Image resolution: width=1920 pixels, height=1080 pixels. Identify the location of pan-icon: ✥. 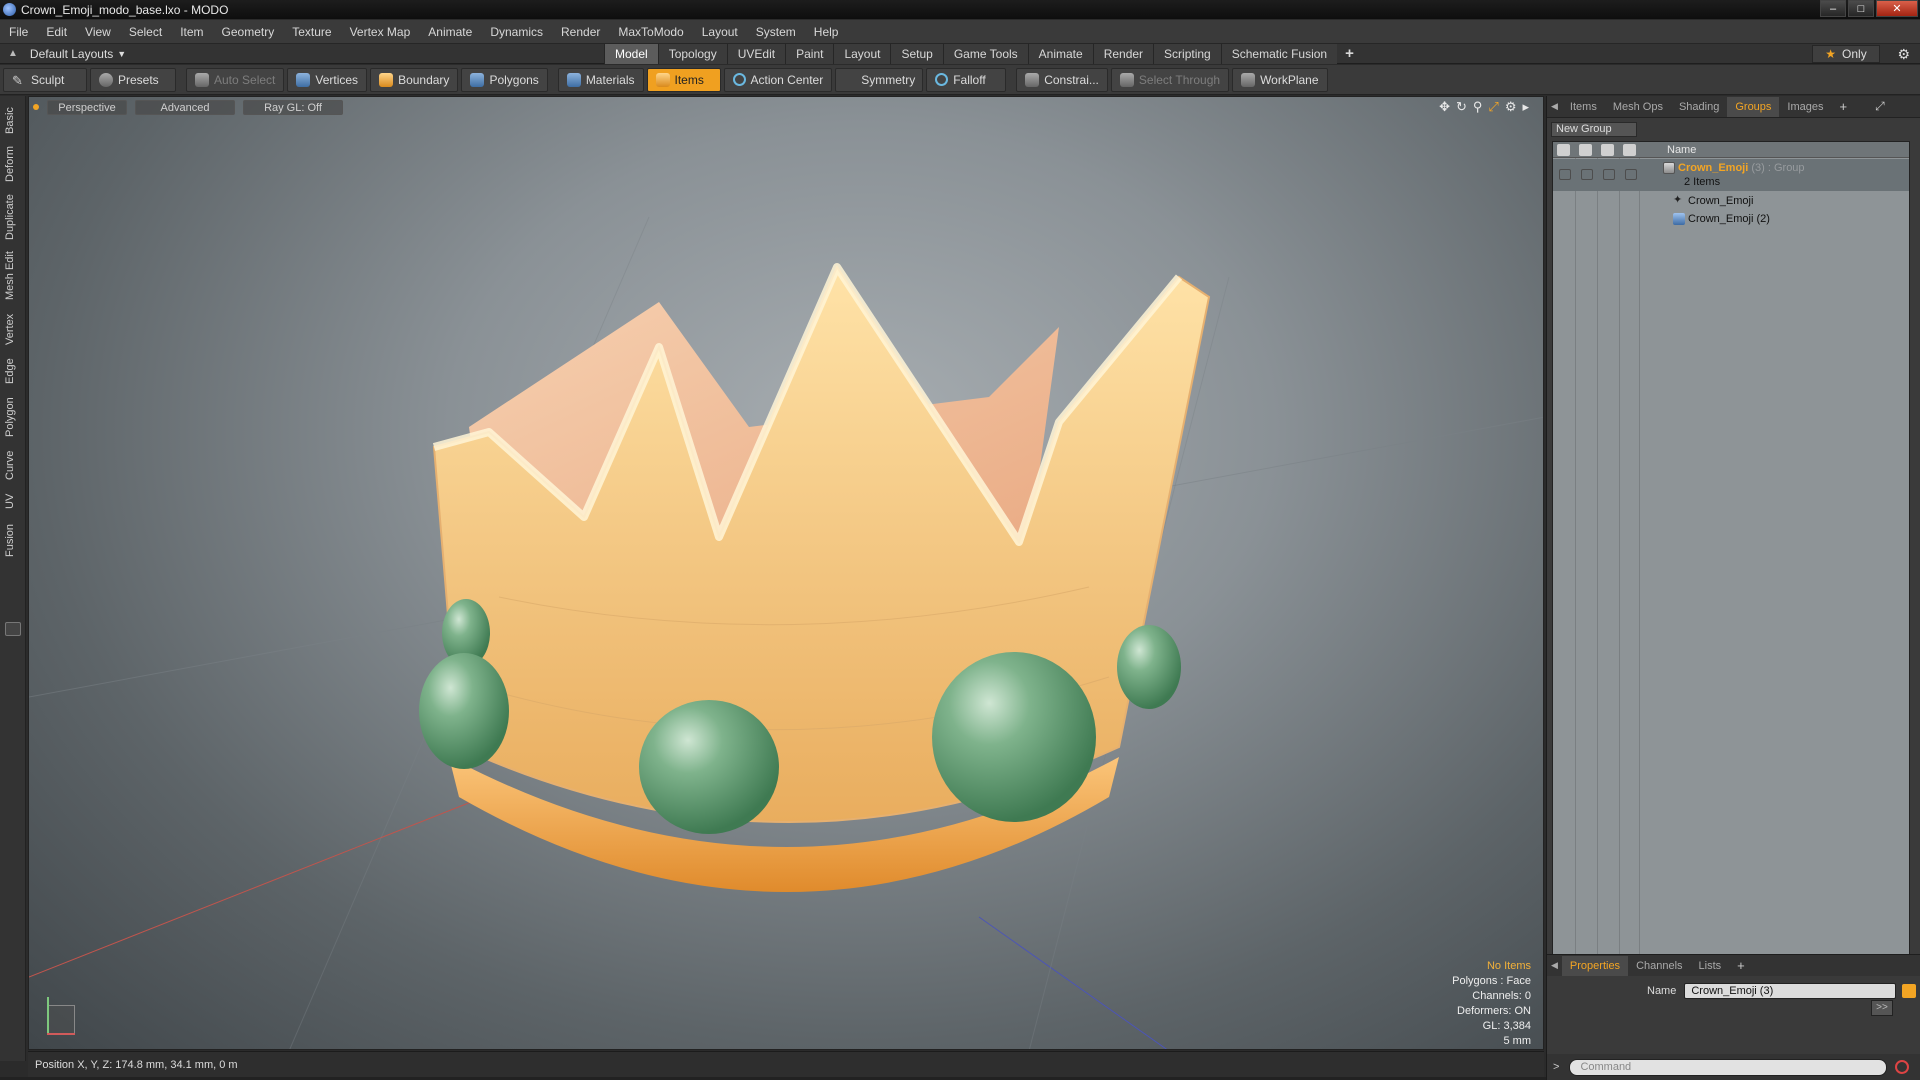
(1444, 107).